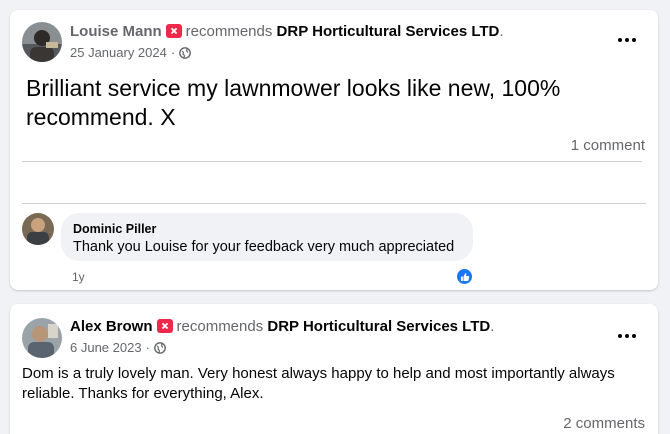 The height and width of the screenshot is (434, 670). Describe the element at coordinates (116, 31) in the screenshot. I see `author-name: Louise Mann` at that location.